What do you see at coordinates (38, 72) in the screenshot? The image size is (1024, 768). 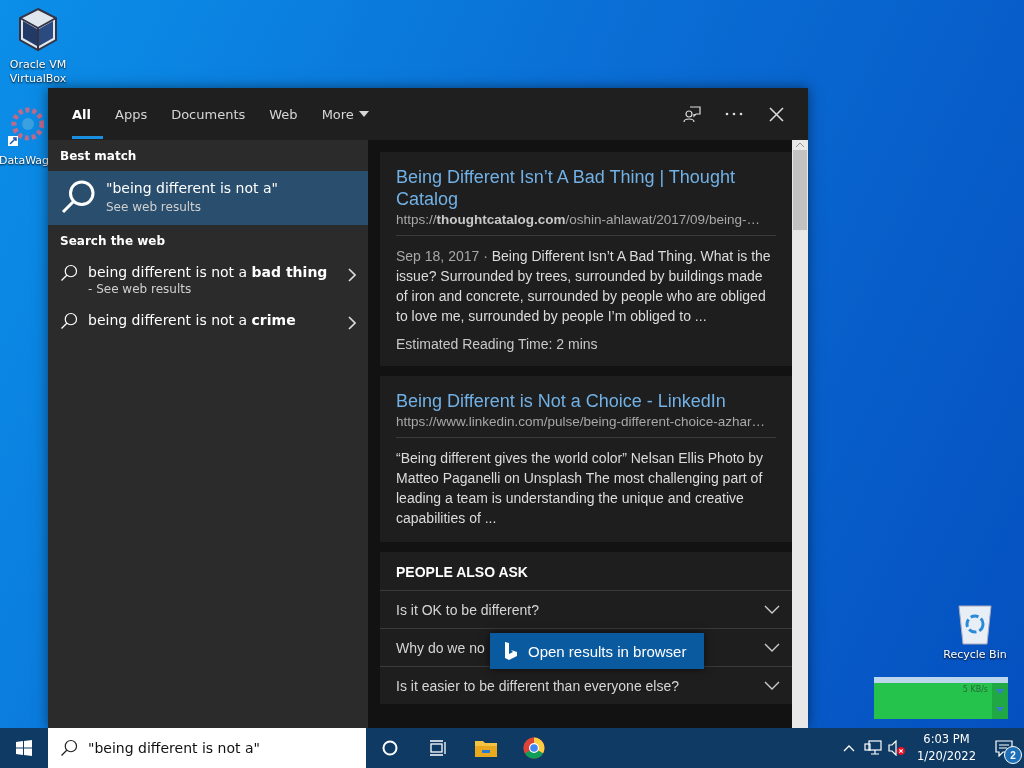 I see `desktop-icon-label: Oracle VM VirtualBox` at bounding box center [38, 72].